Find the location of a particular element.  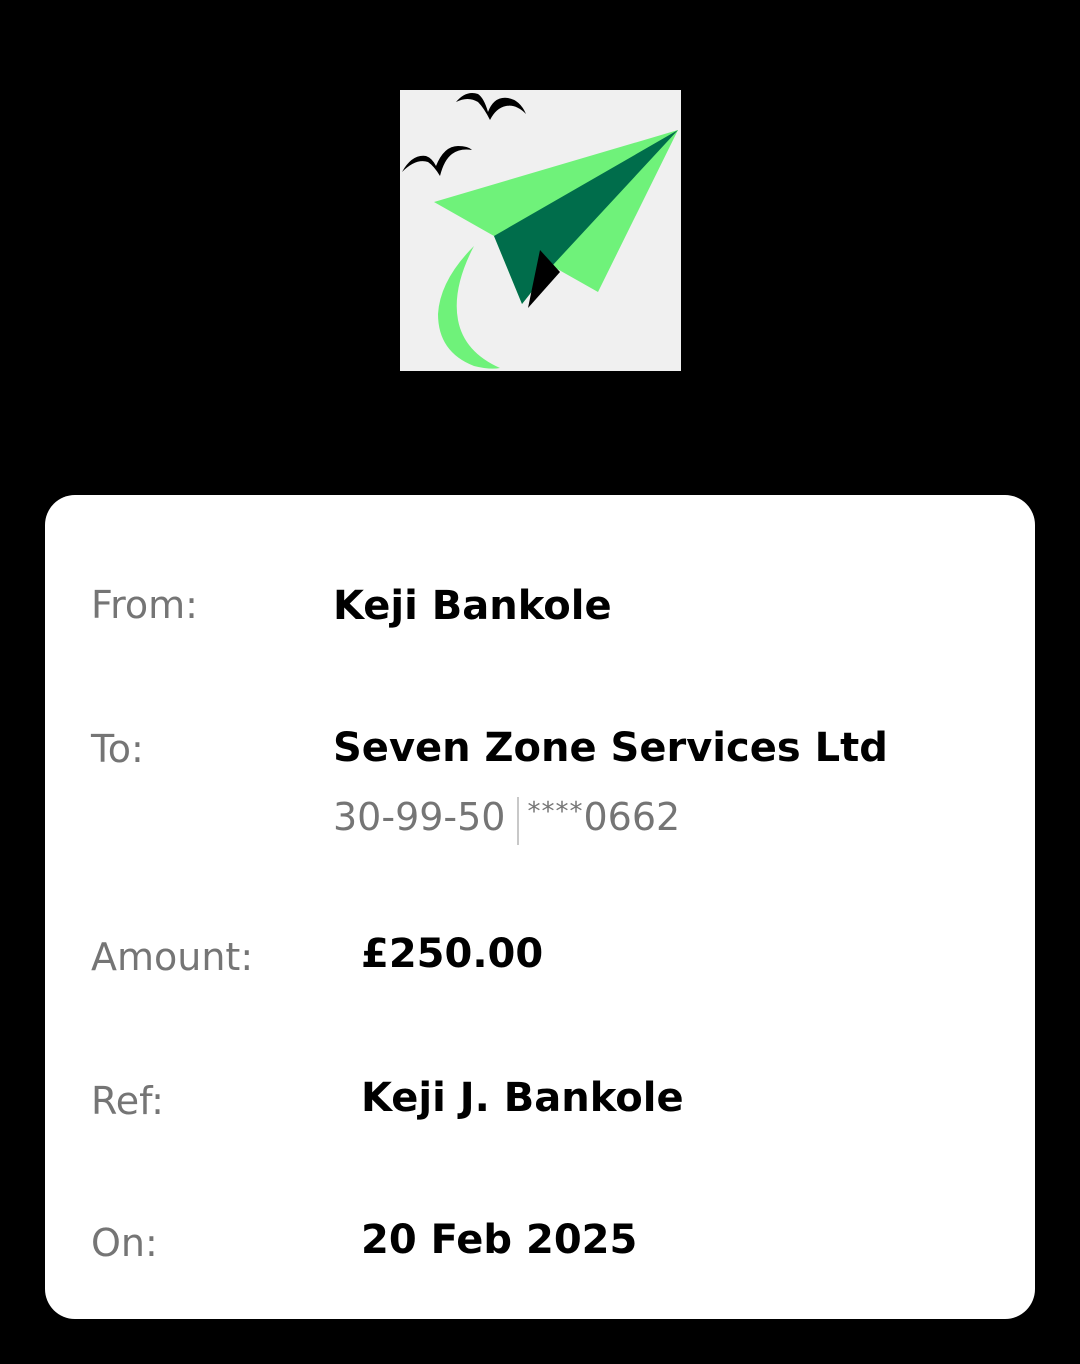

account-last4: 0662 is located at coordinates (632, 817).